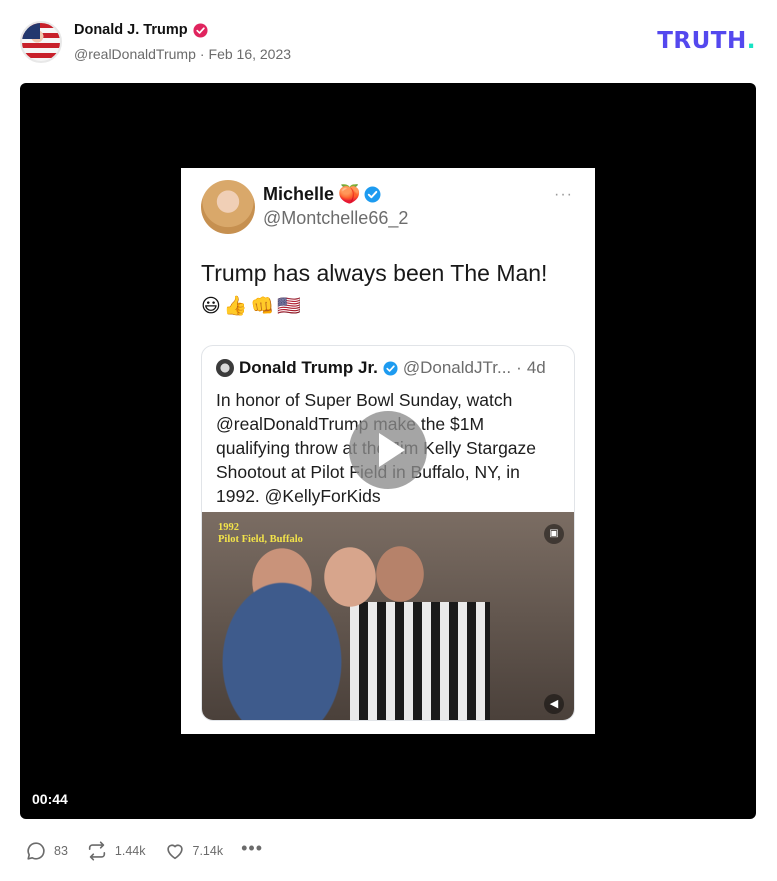 This screenshot has width=777, height=881. Describe the element at coordinates (308, 367) in the screenshot. I see `quoted-author-name: Donald Trump Jr.` at that location.